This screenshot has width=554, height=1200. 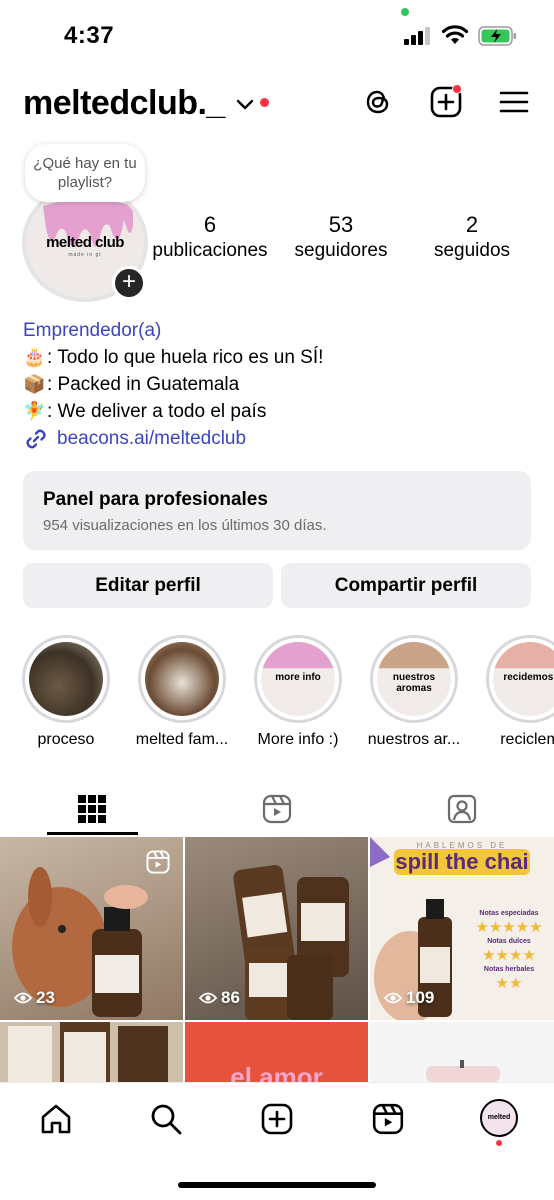 I want to click on profile-notification-dot, so click(x=499, y=1143).